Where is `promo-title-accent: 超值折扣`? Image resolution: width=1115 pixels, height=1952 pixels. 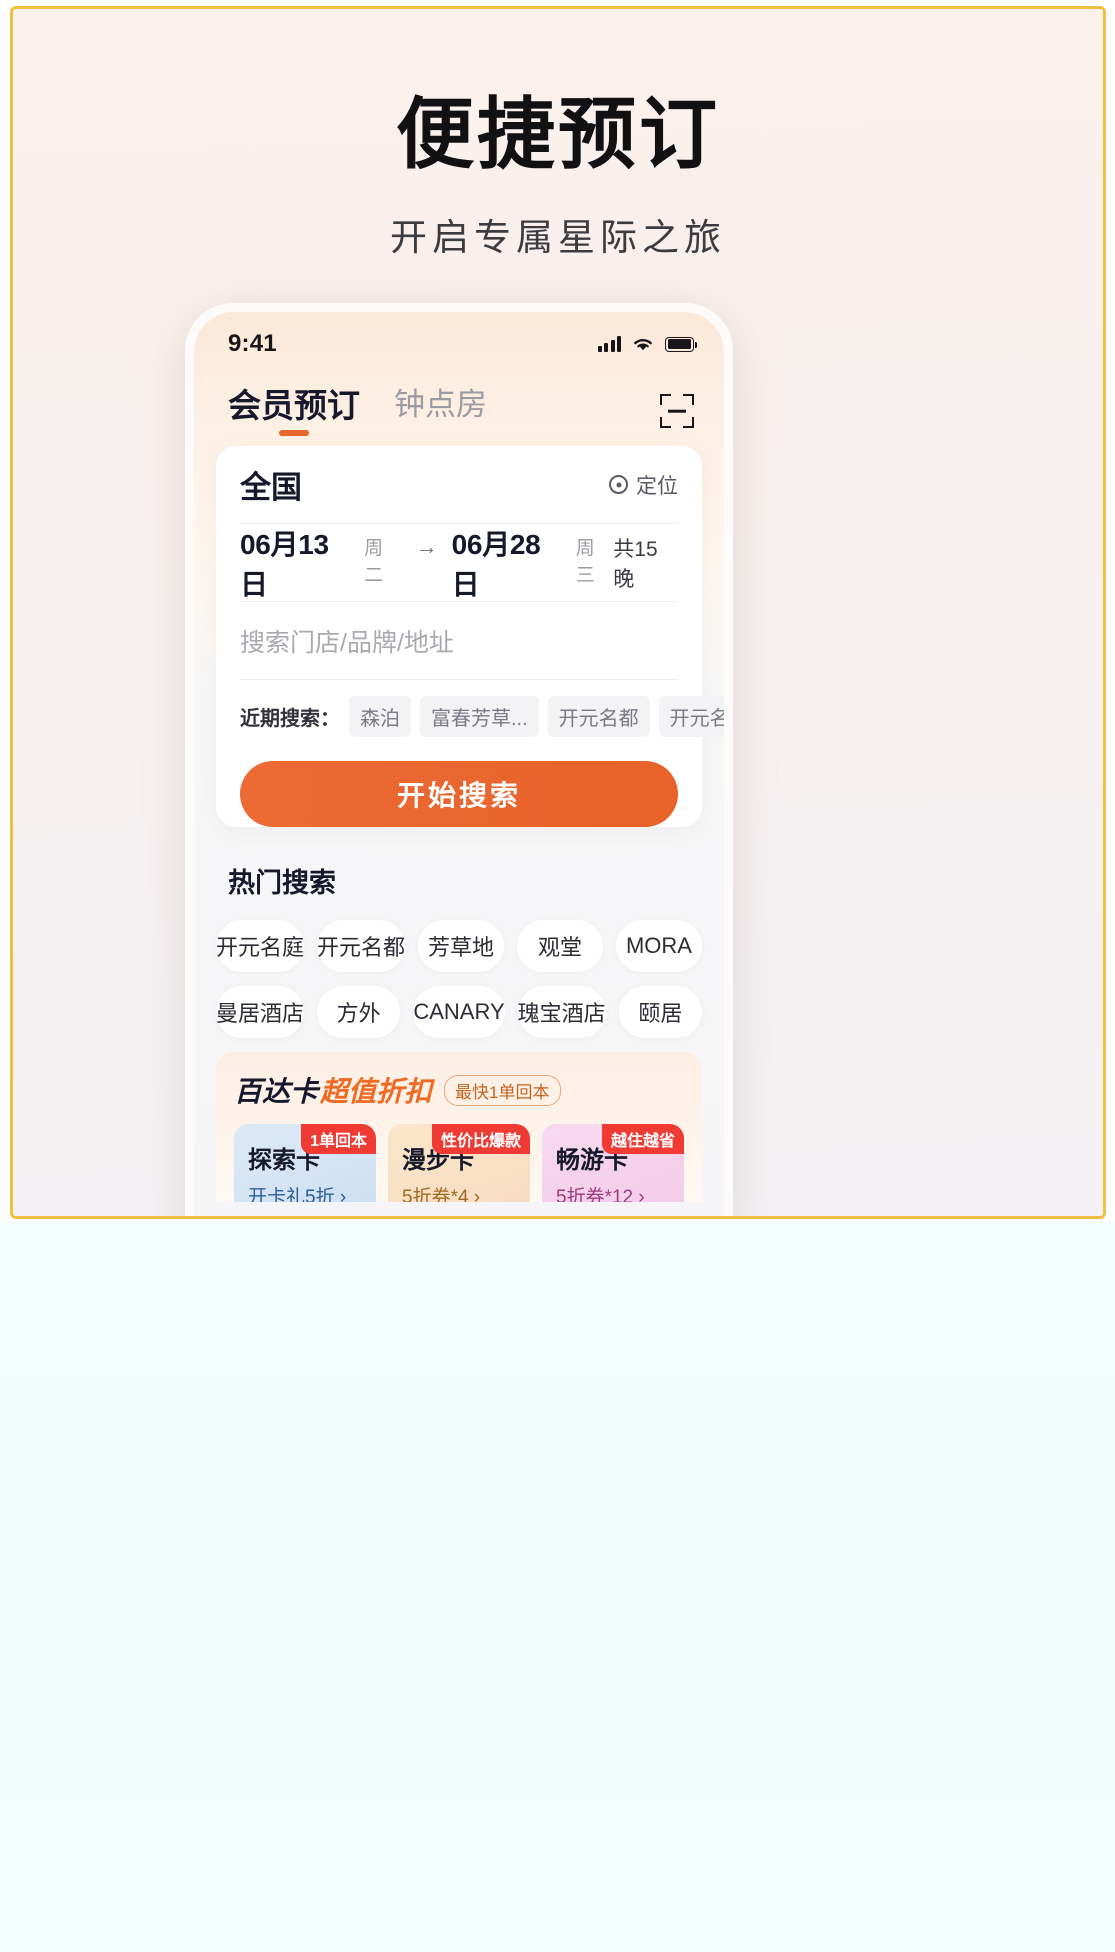 promo-title-accent: 超值折扣 is located at coordinates (376, 1092).